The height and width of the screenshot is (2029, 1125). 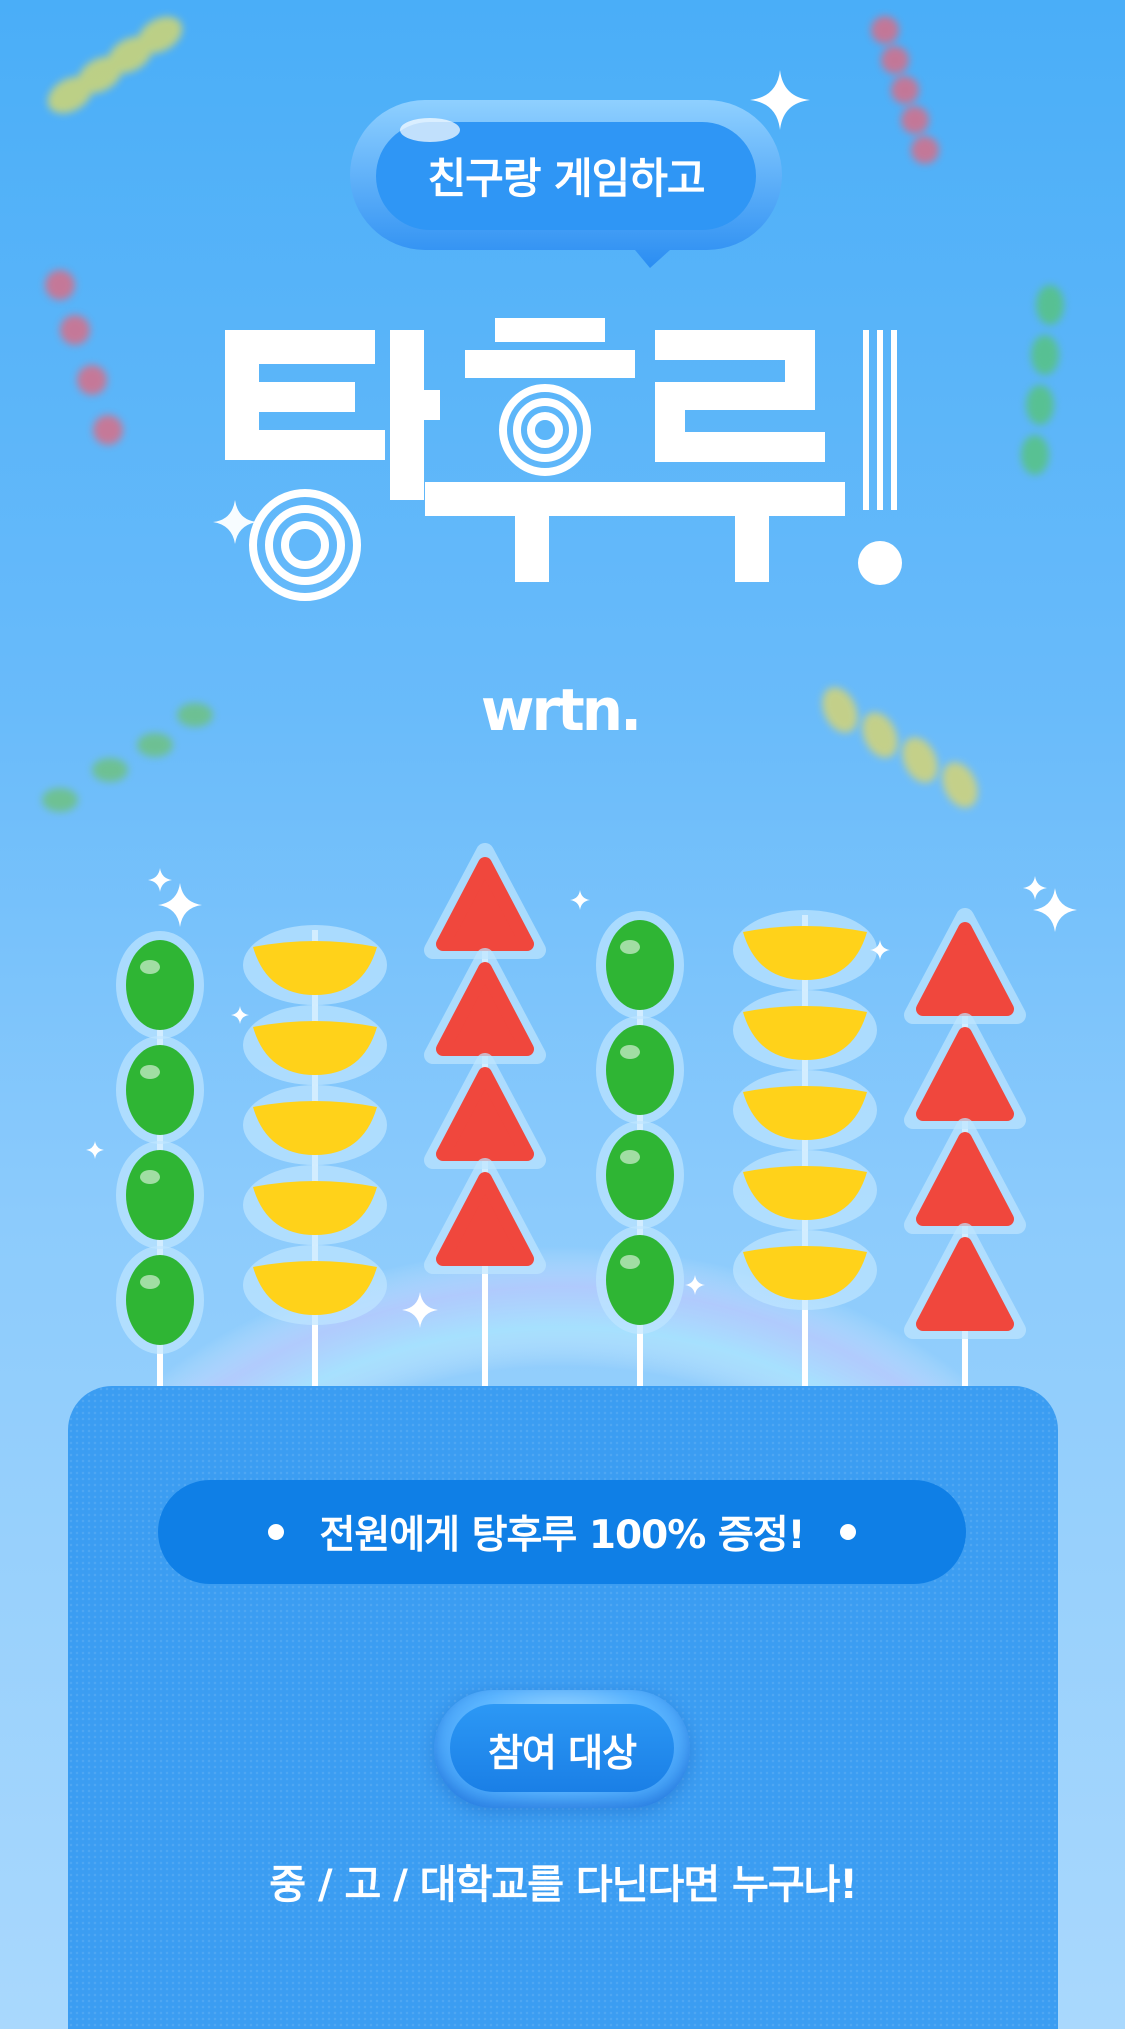 I want to click on banner-text: 전원에게 탕후루 100% 증정!, so click(x=562, y=1535).